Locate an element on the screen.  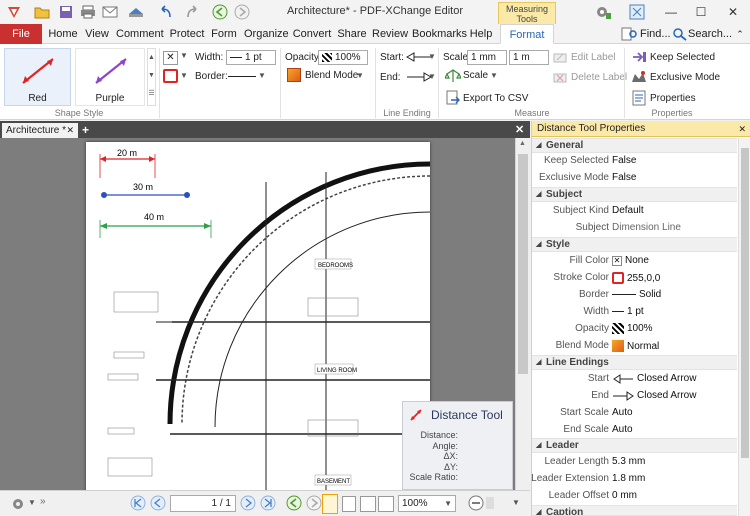
style-purple-swatch: Purple is located at coordinates (110, 77).